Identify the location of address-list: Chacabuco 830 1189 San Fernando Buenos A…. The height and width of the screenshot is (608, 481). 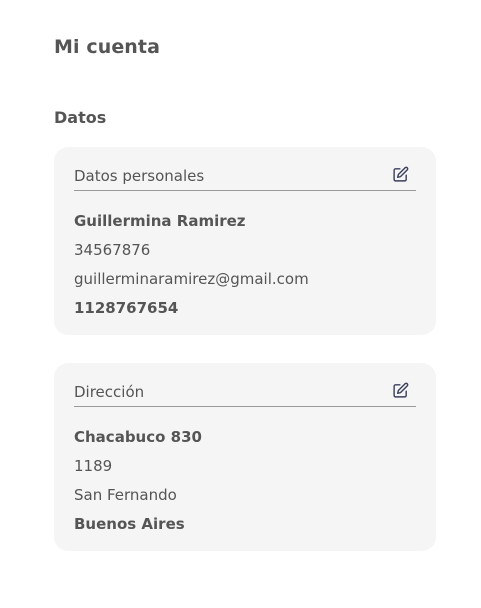
(245, 481).